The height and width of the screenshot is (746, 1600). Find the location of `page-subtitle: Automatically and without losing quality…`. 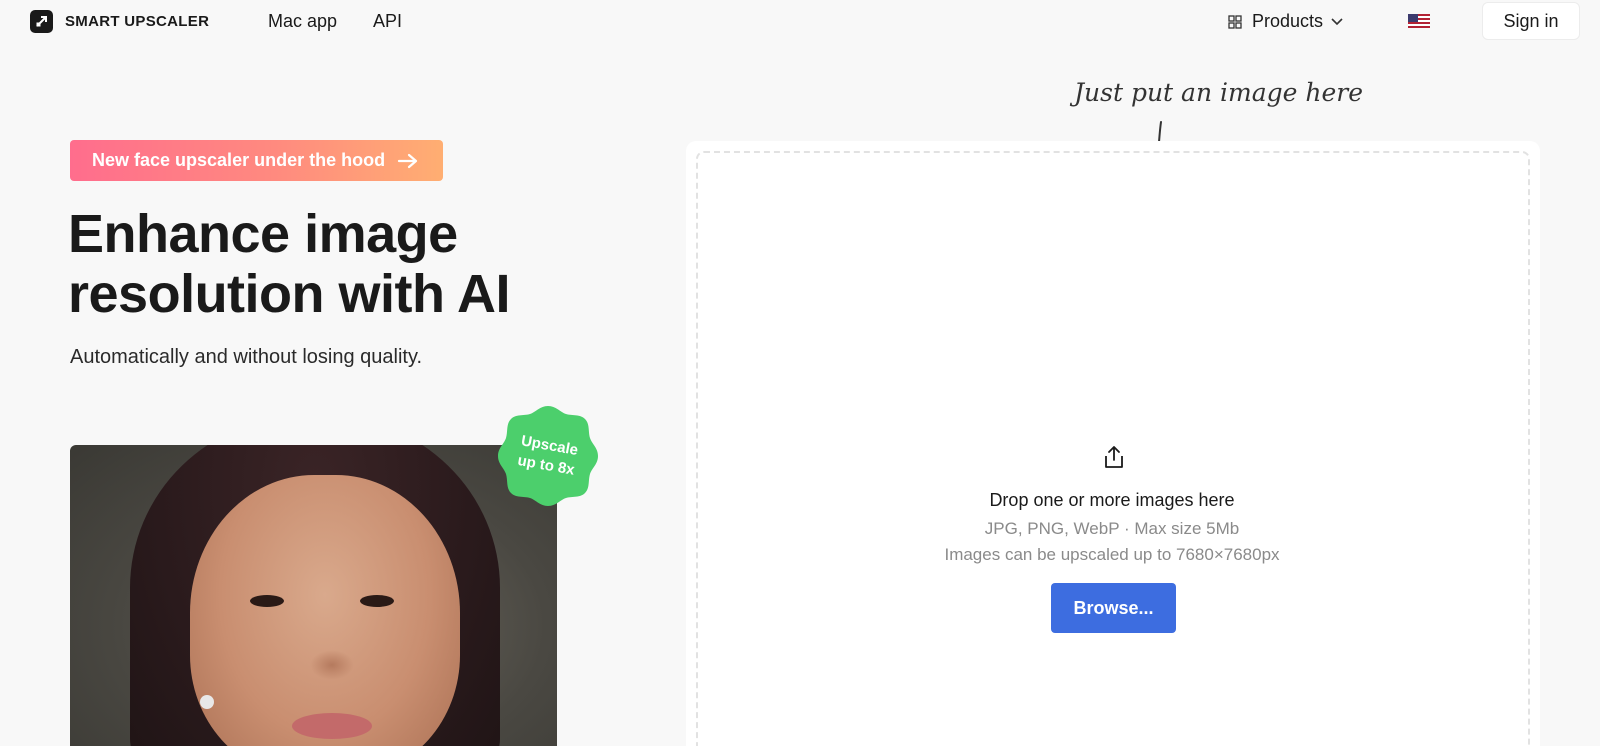

page-subtitle: Automatically and without losing quality… is located at coordinates (246, 357).